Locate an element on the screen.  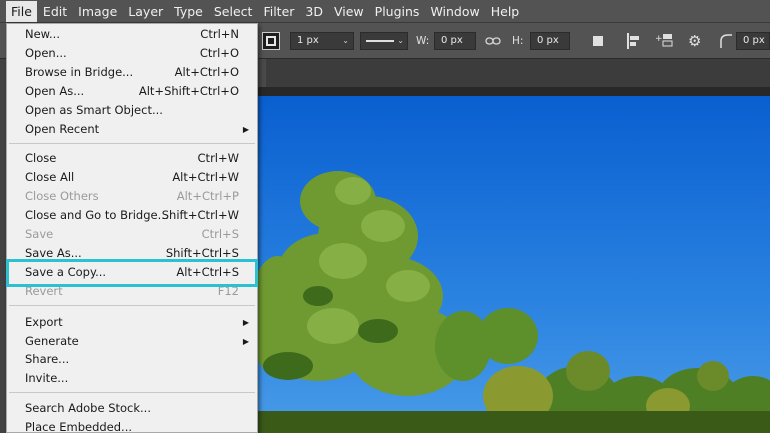
menu-select: Select is located at coordinates (233, 11).